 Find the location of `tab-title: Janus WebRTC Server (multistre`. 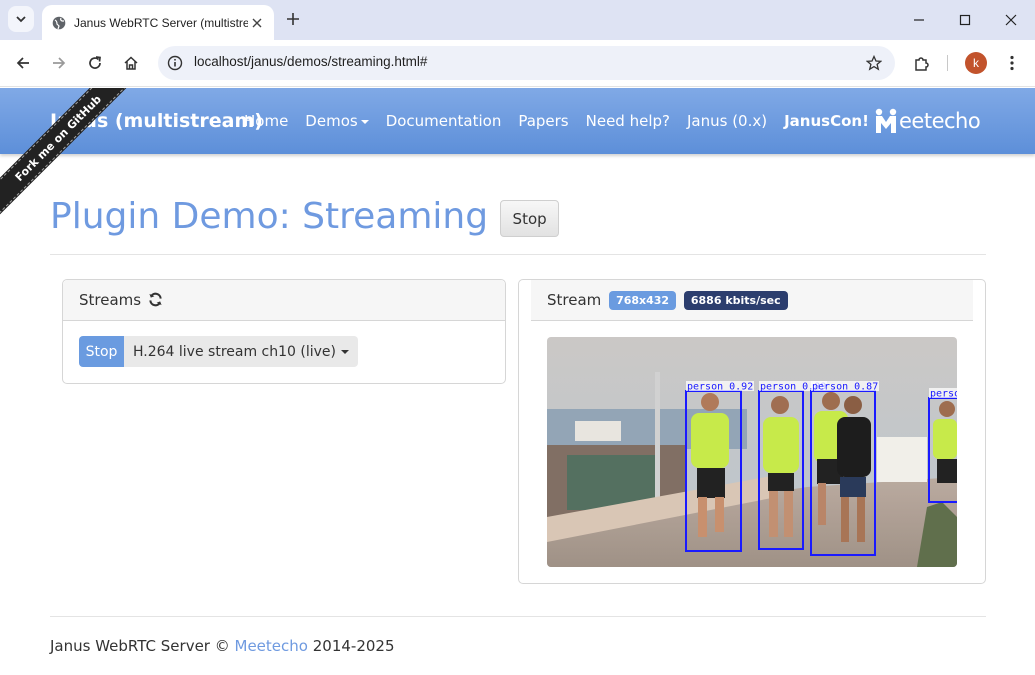

tab-title: Janus WebRTC Server (multistre is located at coordinates (161, 22).